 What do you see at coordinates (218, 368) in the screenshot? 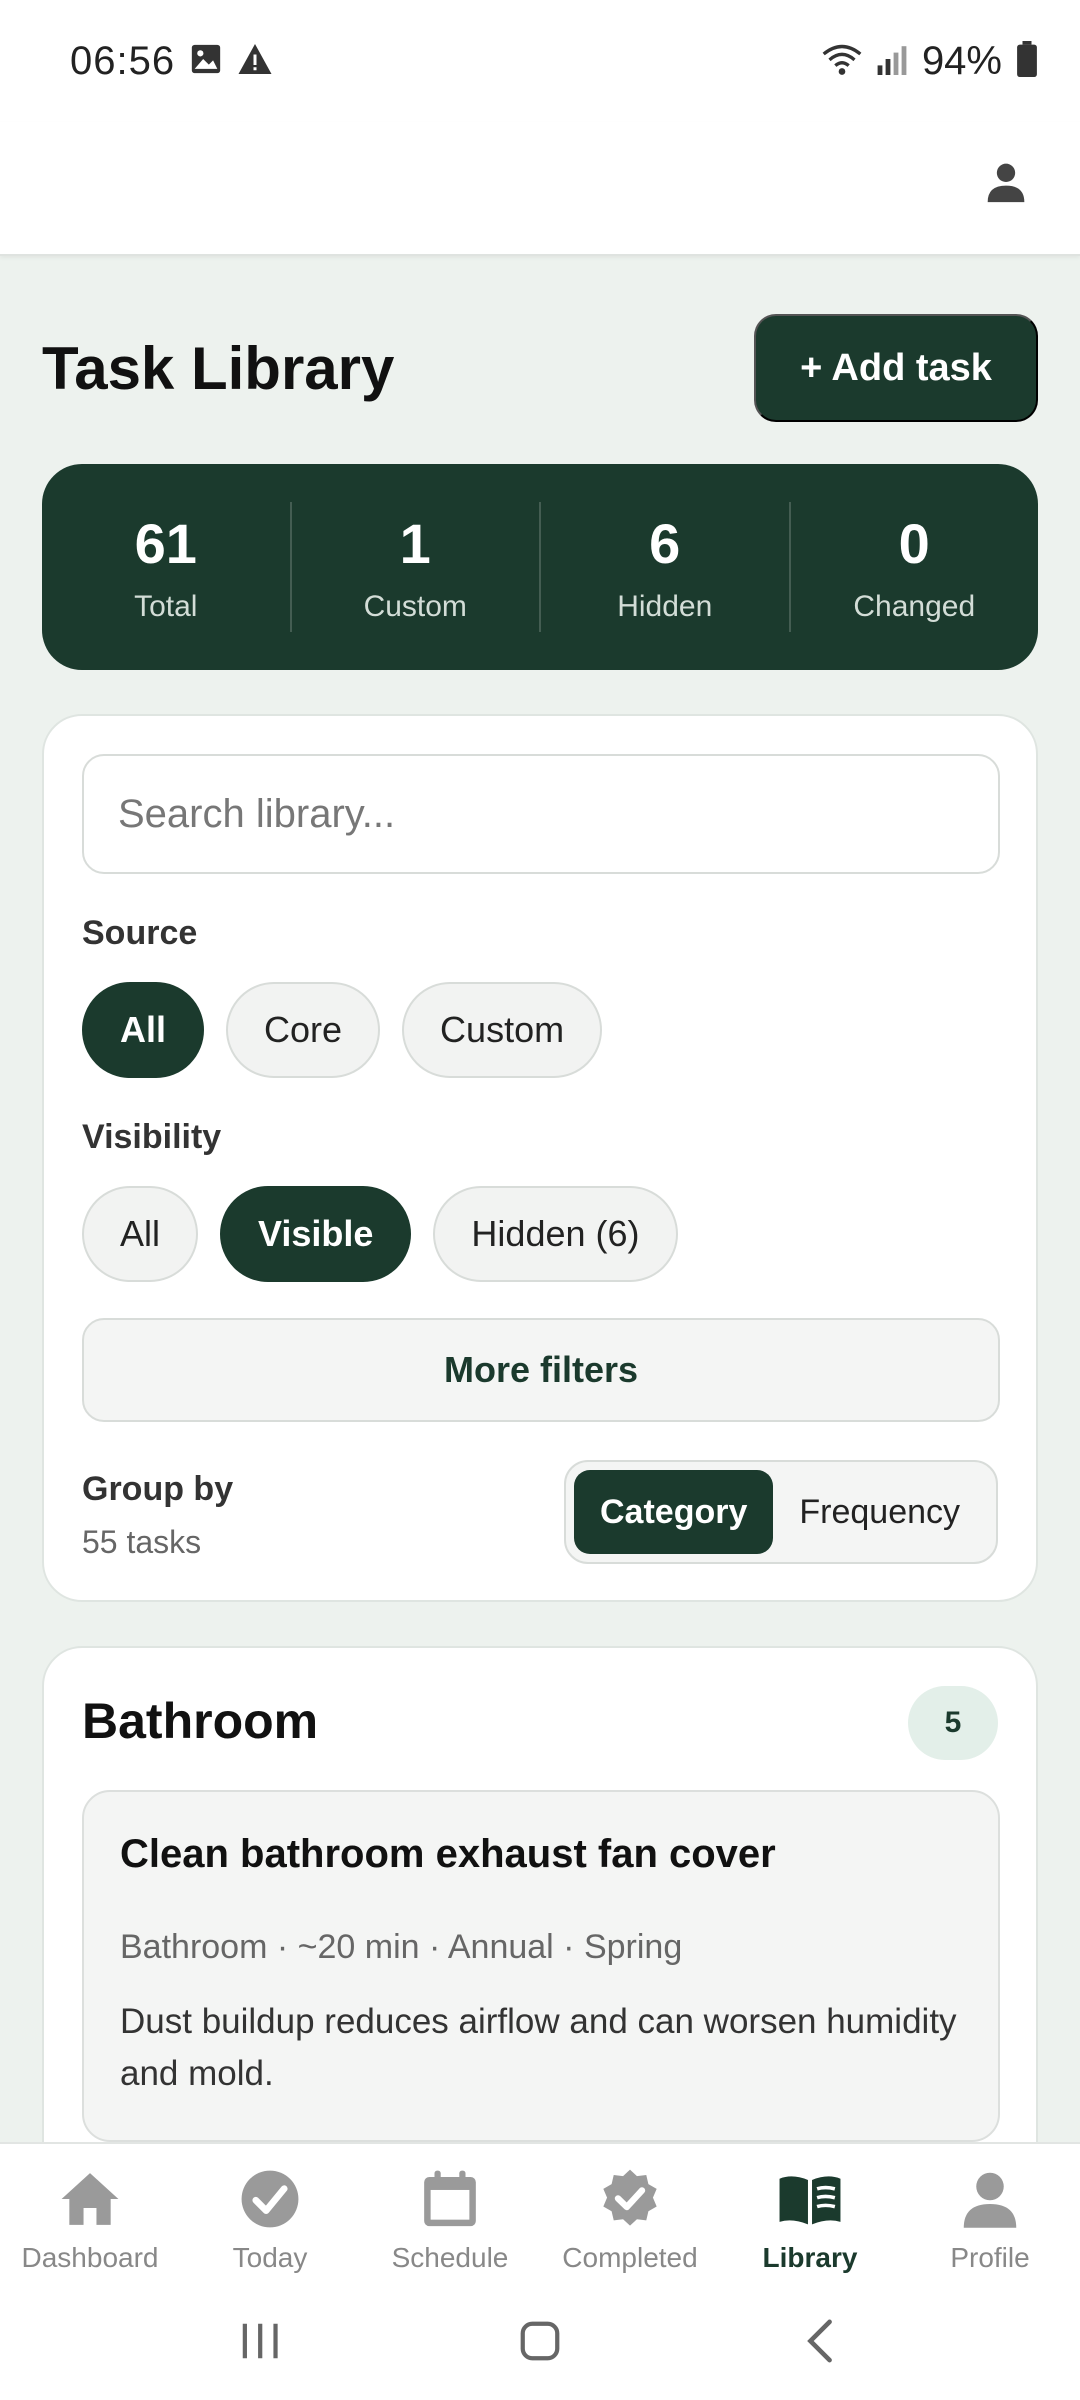
I see `page-title: Task Library` at bounding box center [218, 368].